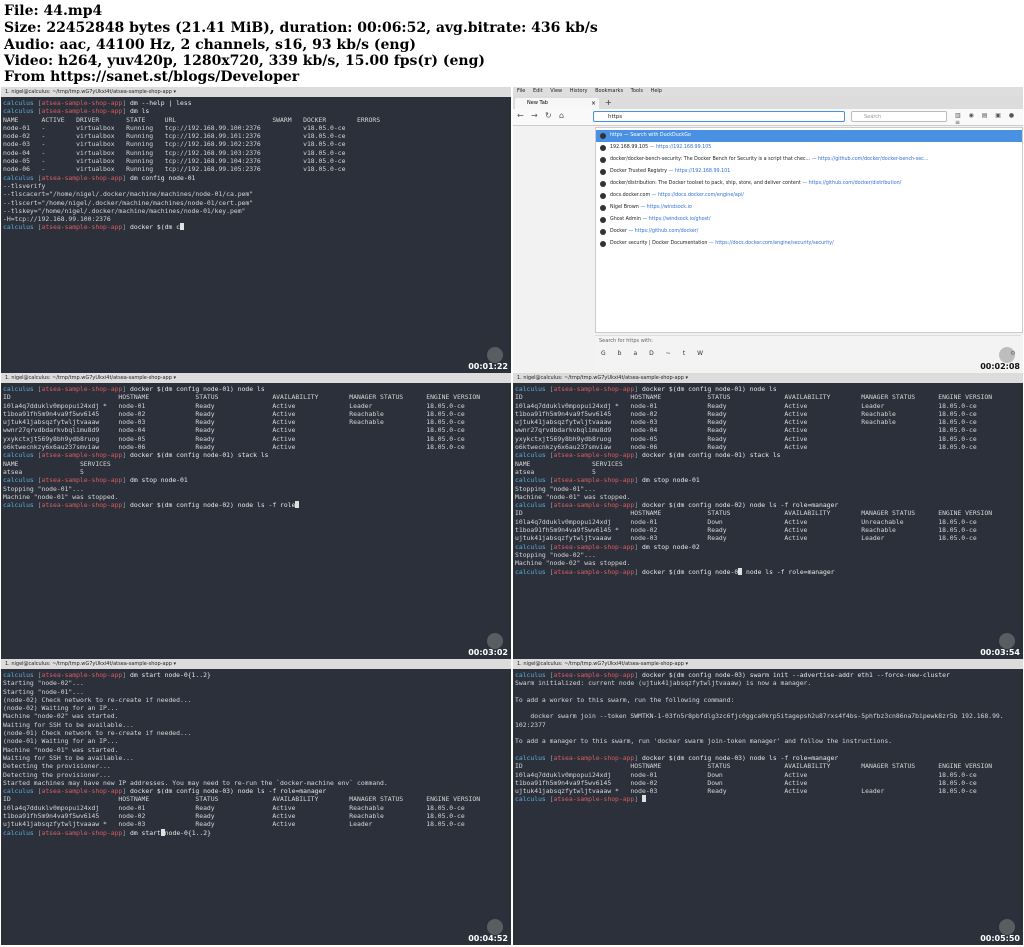 The width and height of the screenshot is (1024, 947). Describe the element at coordinates (521, 91) in the screenshot. I see `menu-file: File` at that location.